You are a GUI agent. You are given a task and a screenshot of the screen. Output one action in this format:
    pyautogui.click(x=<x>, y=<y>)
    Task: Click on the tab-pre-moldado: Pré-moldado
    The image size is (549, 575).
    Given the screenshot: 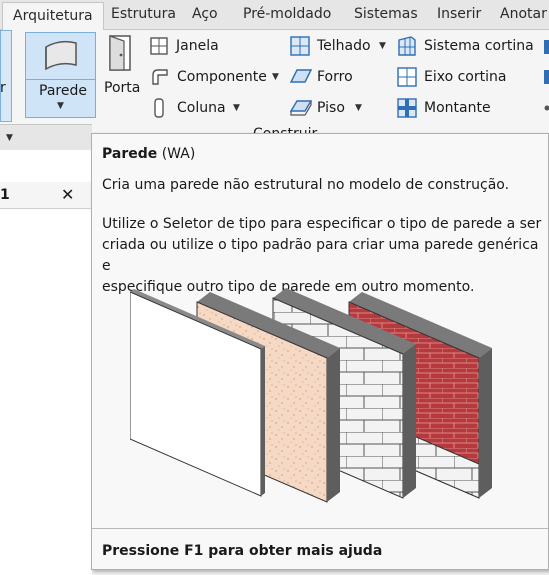 What is the action you would take?
    pyautogui.click(x=287, y=14)
    